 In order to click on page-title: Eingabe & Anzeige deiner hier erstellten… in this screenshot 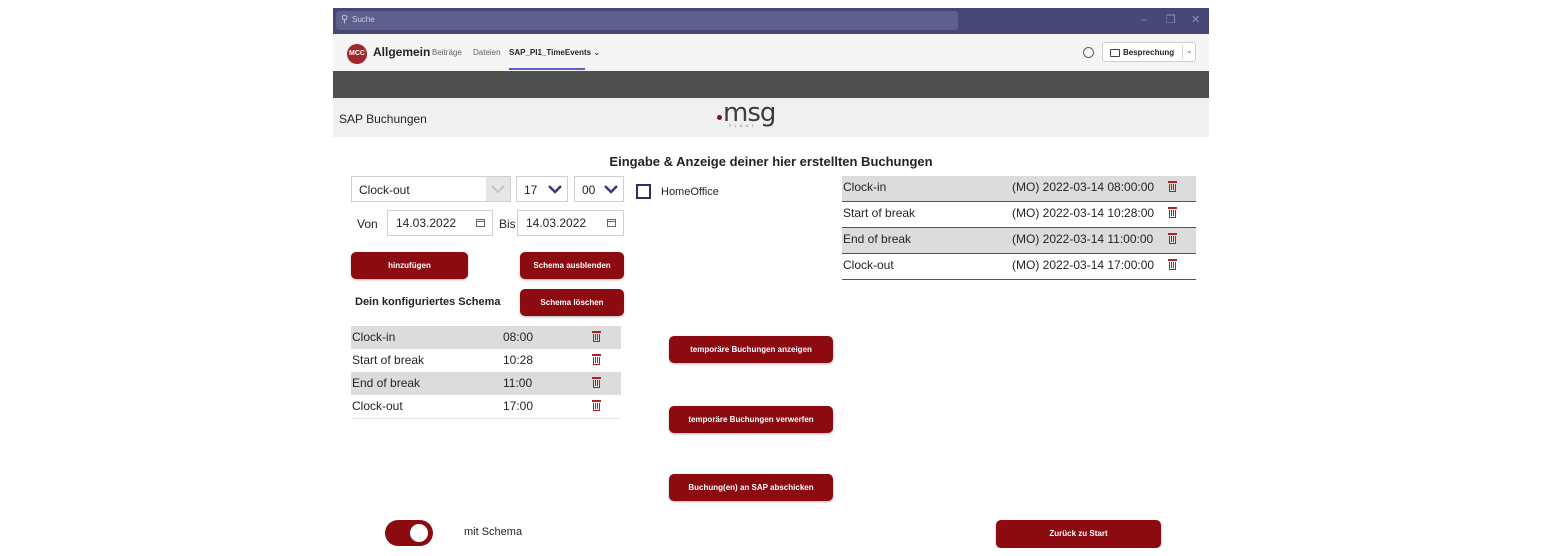, I will do `click(771, 161)`.